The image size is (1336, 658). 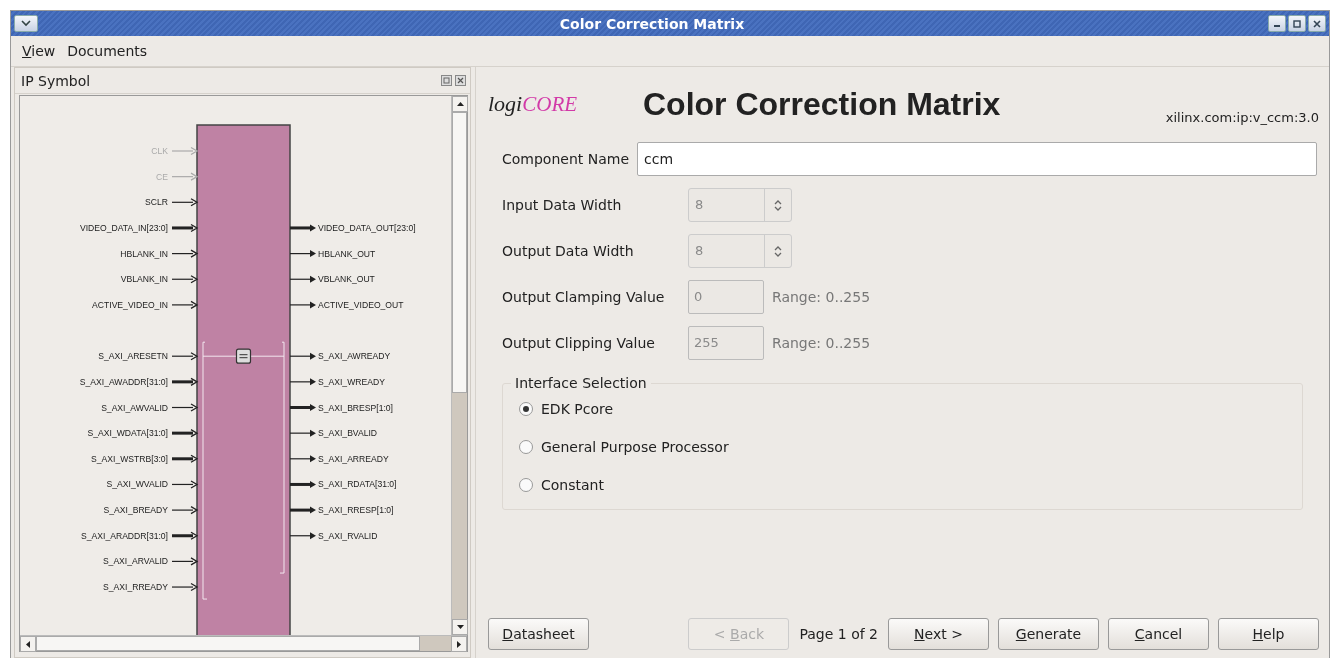 What do you see at coordinates (347, 253) in the screenshot?
I see `pin-label: HBLANK_OUT` at bounding box center [347, 253].